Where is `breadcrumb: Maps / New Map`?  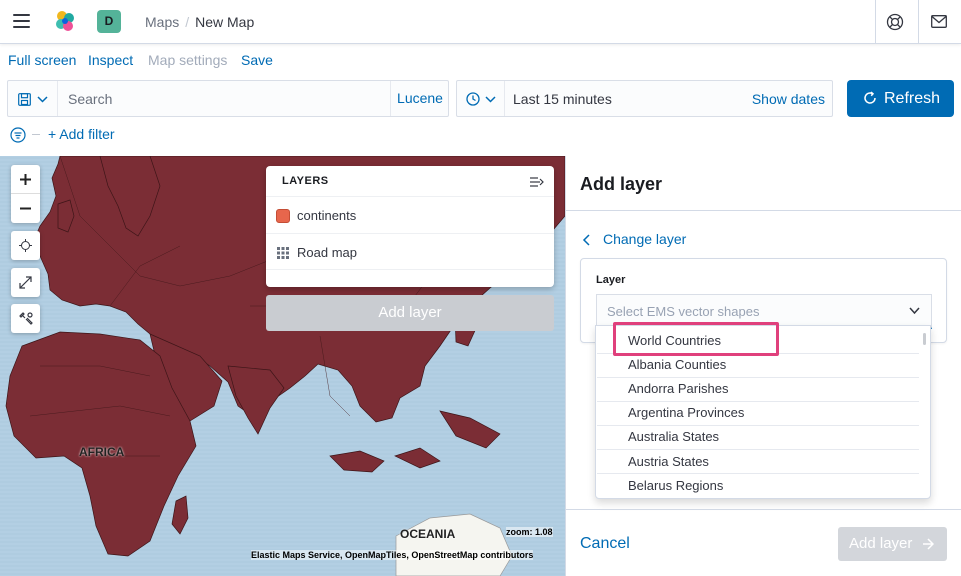
breadcrumb: Maps / New Map is located at coordinates (199, 22).